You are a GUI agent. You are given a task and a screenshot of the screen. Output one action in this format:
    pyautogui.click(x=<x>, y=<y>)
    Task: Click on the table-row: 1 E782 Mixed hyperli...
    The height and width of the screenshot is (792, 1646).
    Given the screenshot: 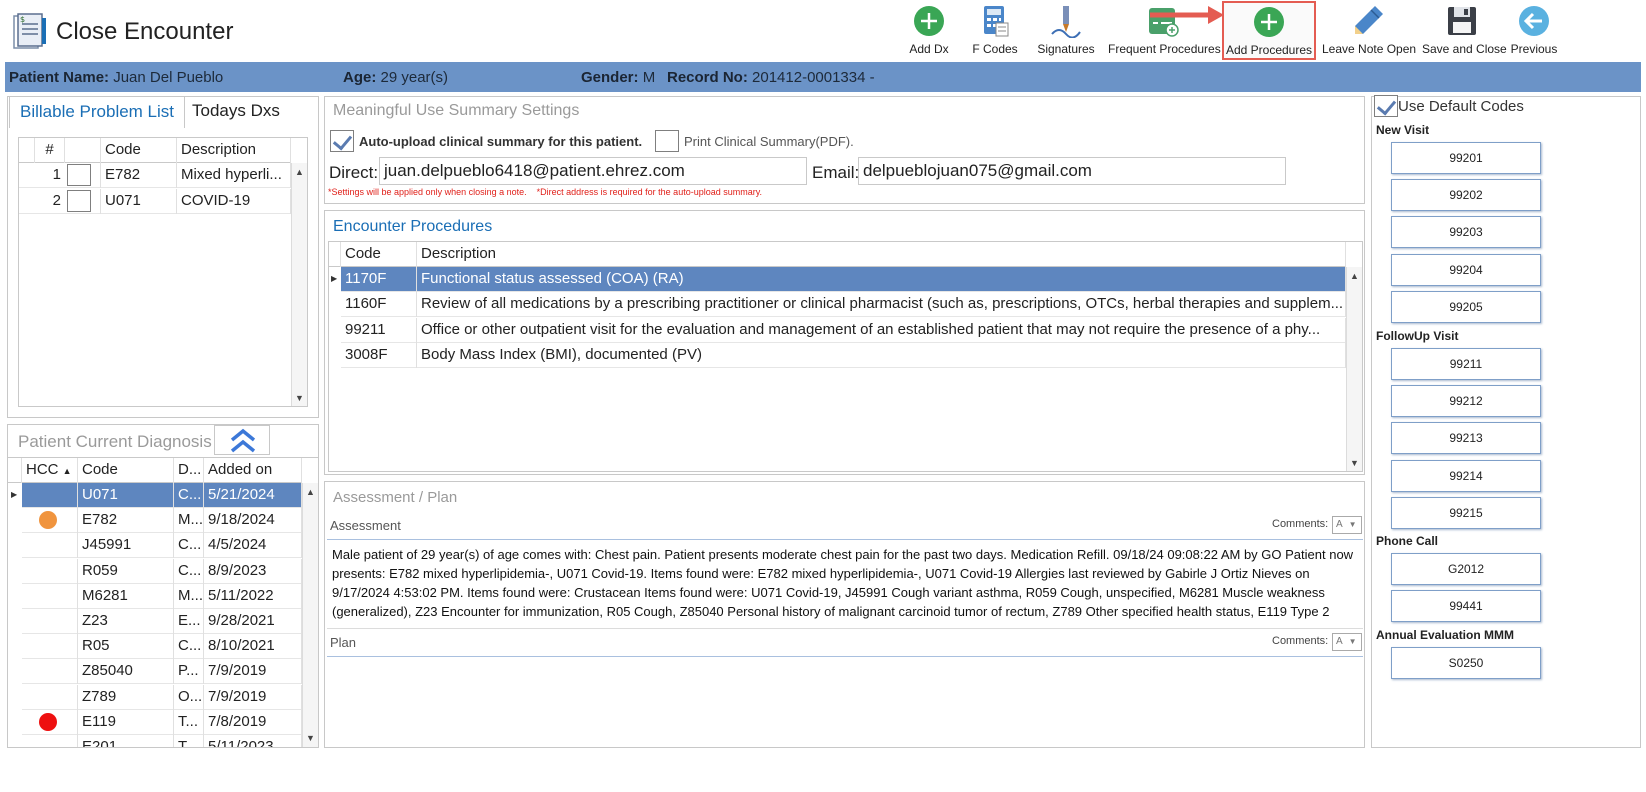 What is the action you would take?
    pyautogui.click(x=155, y=175)
    